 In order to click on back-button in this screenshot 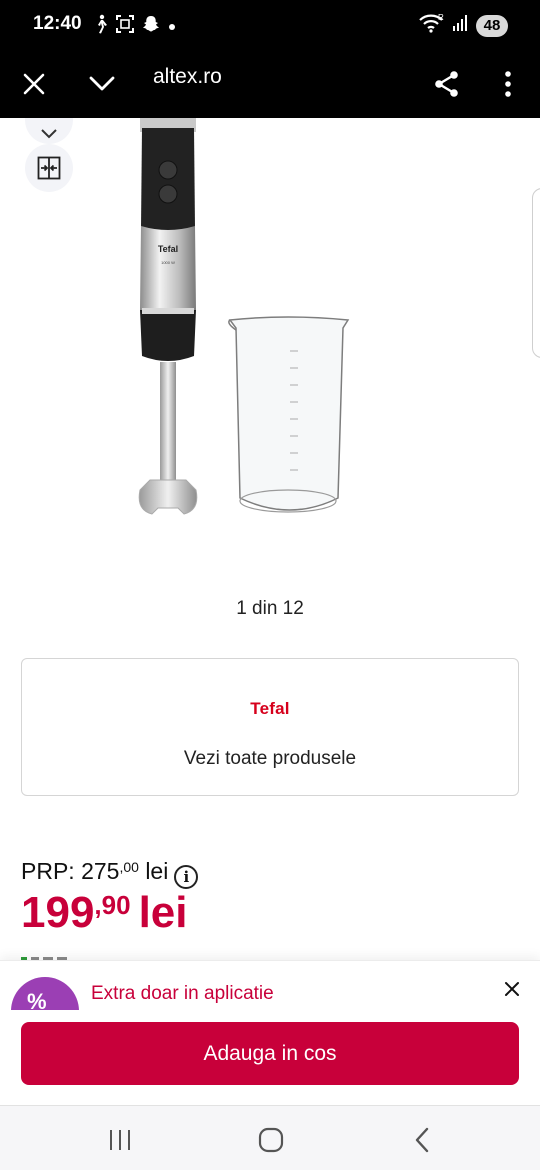, I will do `click(422, 1140)`.